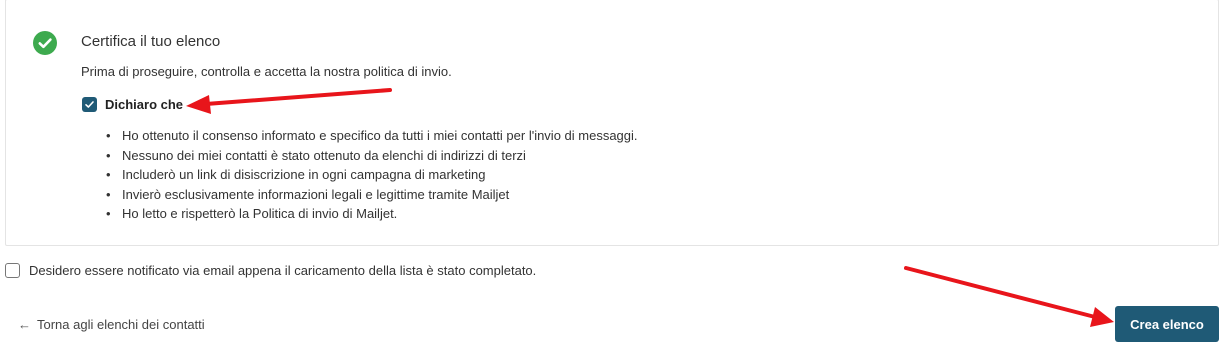 The image size is (1227, 350). What do you see at coordinates (12, 270) in the screenshot?
I see `notify-checkbox` at bounding box center [12, 270].